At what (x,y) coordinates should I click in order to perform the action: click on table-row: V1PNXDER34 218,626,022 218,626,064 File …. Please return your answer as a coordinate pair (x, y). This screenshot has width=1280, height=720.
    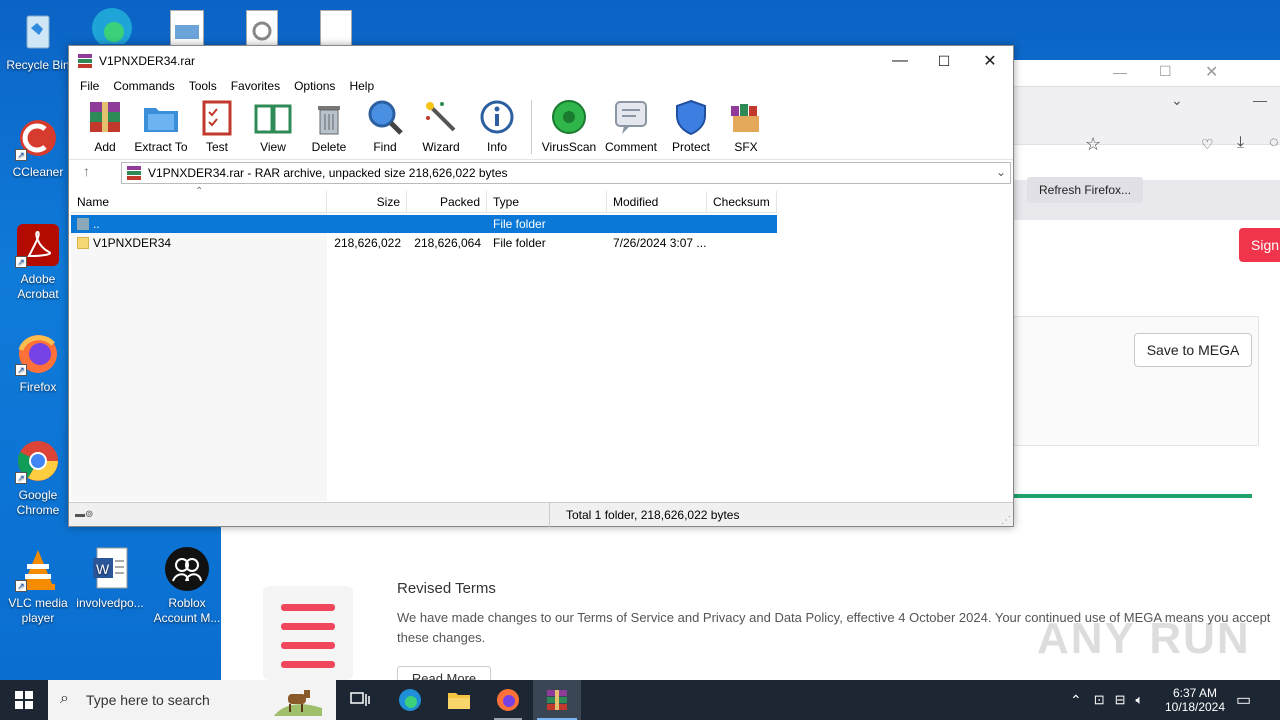
    Looking at the image, I should click on (424, 243).